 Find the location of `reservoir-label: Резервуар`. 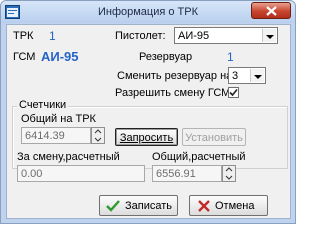

reservoir-label: Резервуар is located at coordinates (166, 57).